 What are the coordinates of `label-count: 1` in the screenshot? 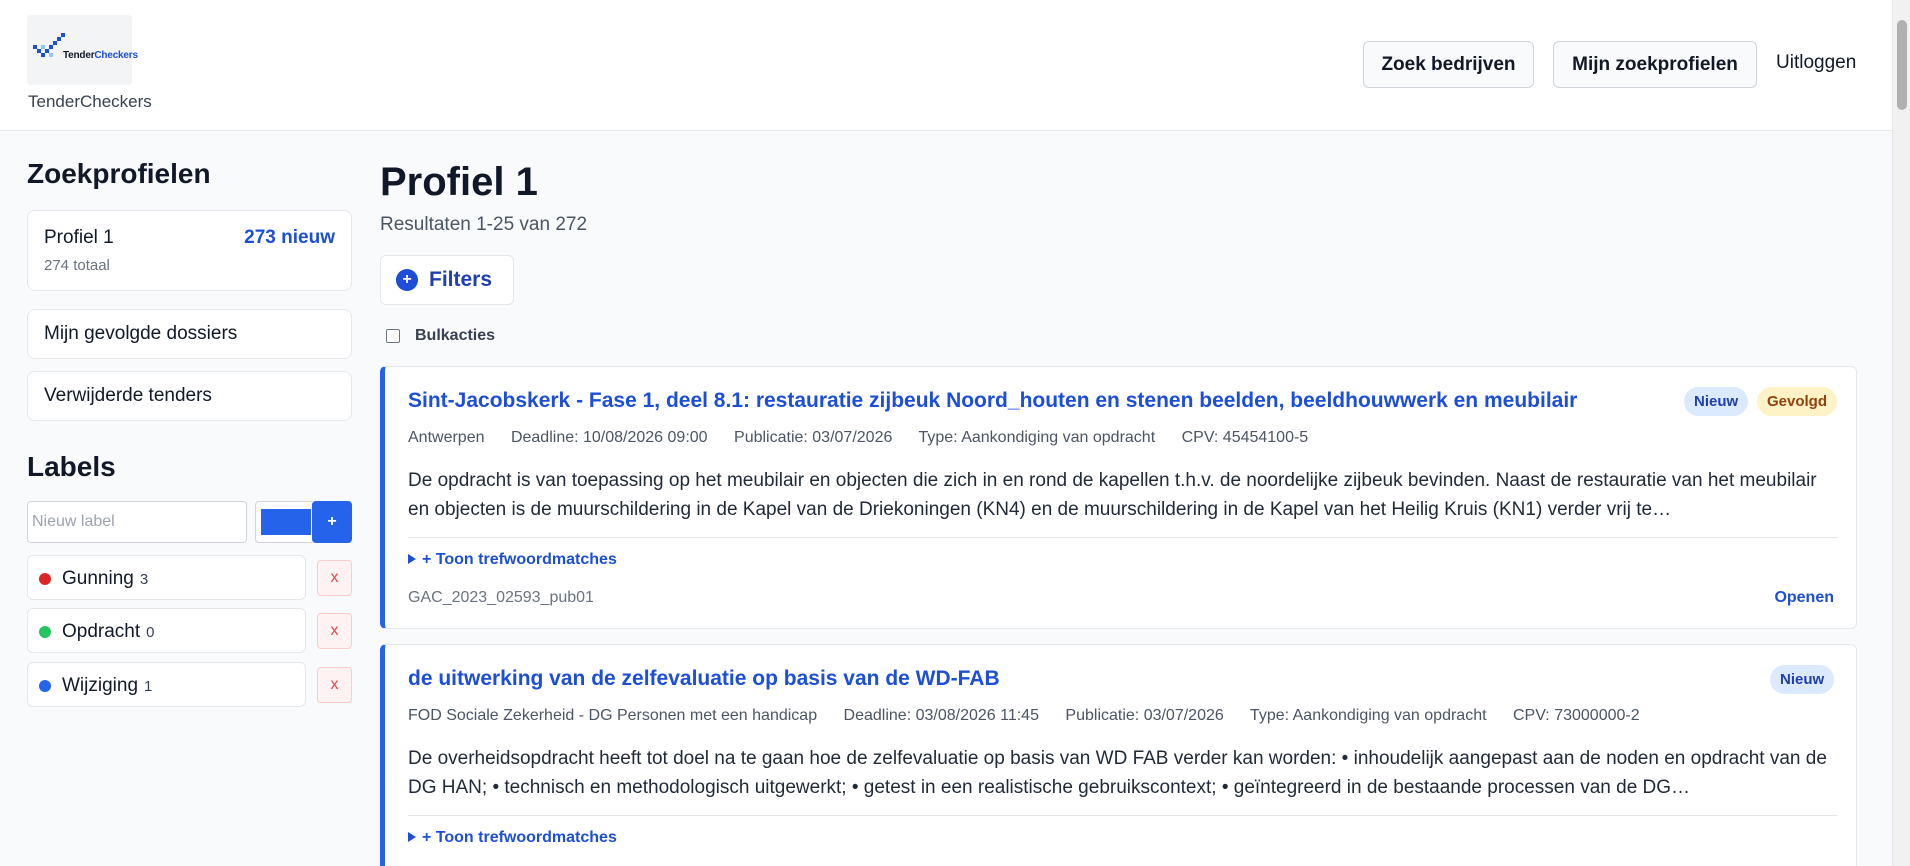 It's located at (148, 686).